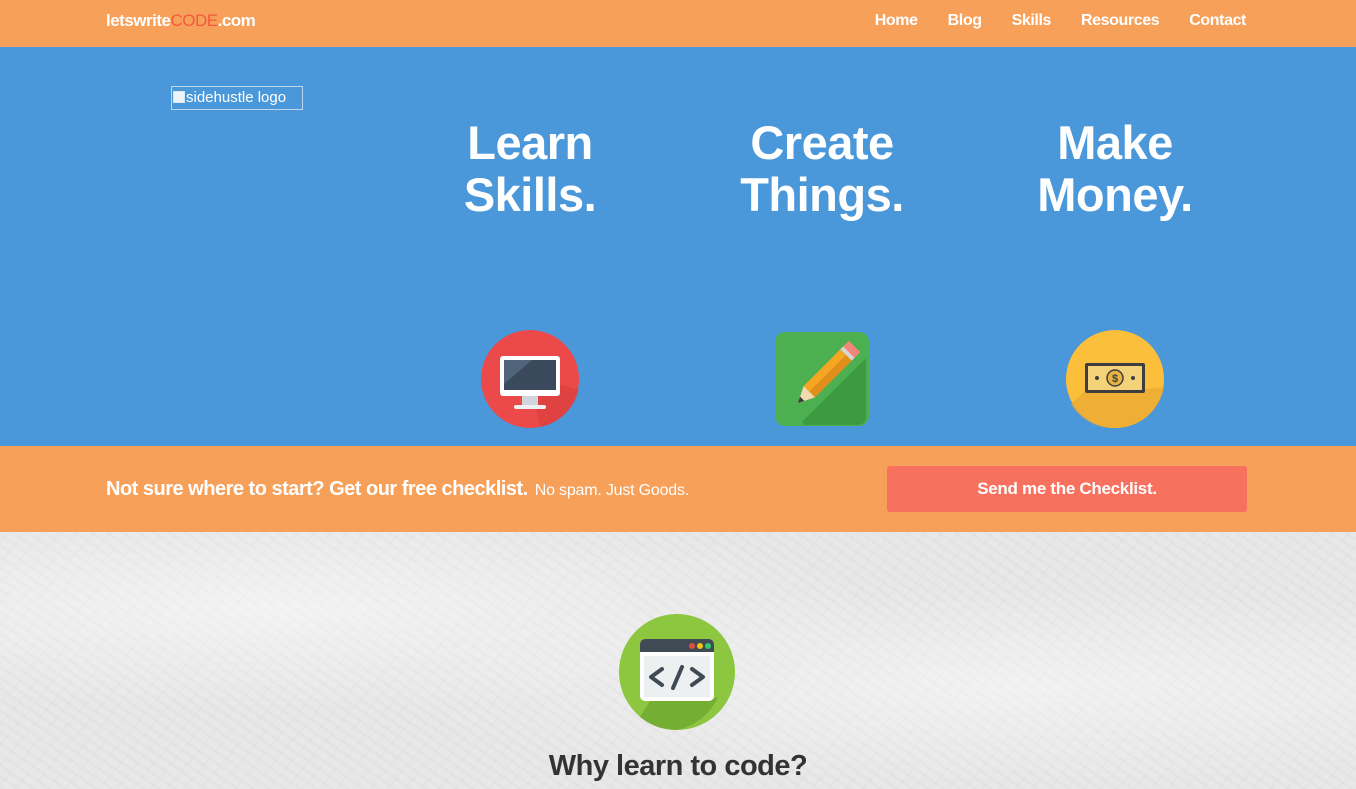 The width and height of the screenshot is (1356, 789). What do you see at coordinates (530, 272) in the screenshot?
I see `learn-skills-column: Learn Skills.` at bounding box center [530, 272].